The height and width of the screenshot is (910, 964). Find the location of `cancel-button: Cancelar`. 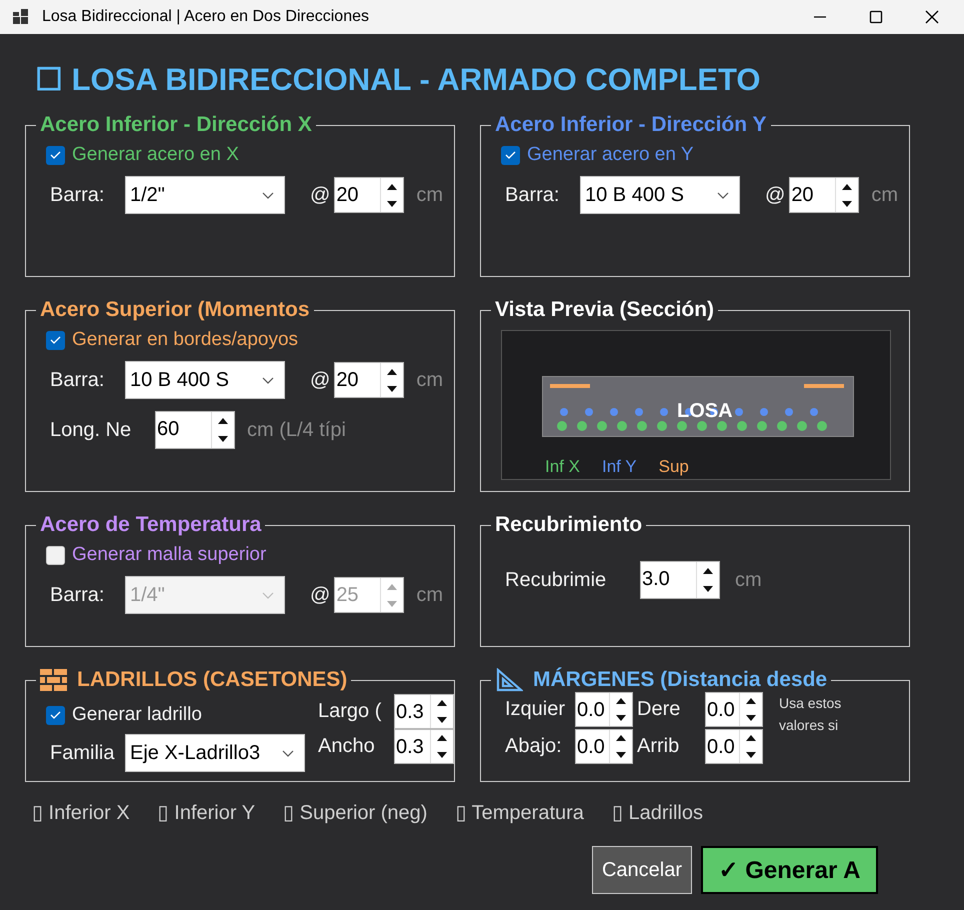

cancel-button: Cancelar is located at coordinates (642, 870).